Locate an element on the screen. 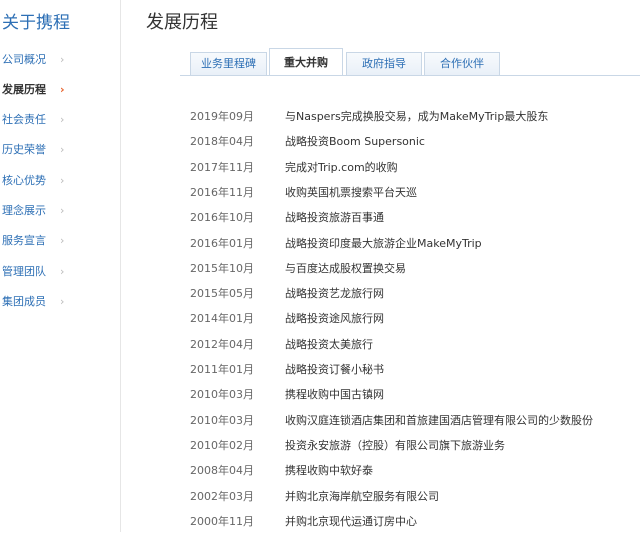  sidebar-item-company-overview: 公司概况 › is located at coordinates (60, 60).